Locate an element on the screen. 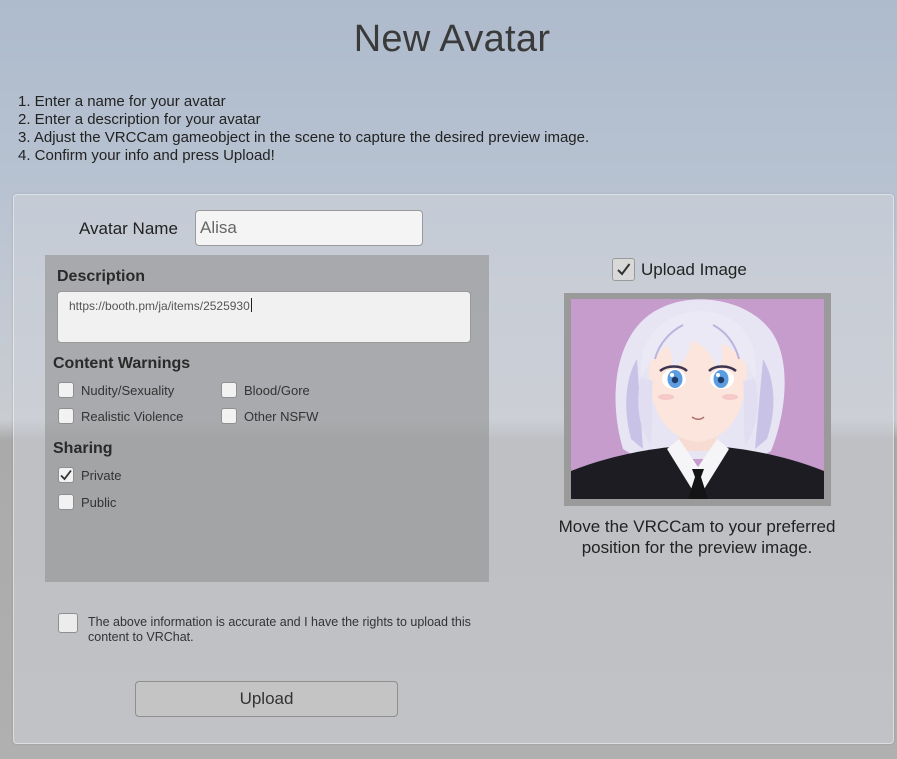  sharing-public-checkbox: Public is located at coordinates (87, 502).